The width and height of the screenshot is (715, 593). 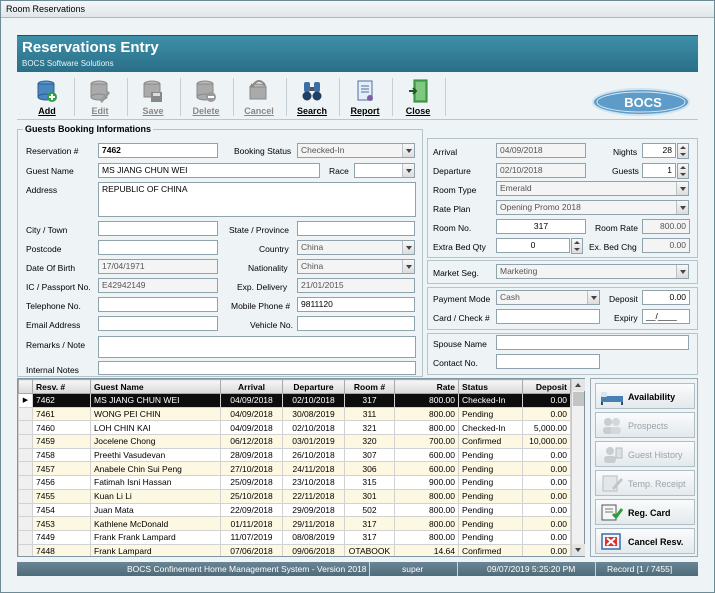 What do you see at coordinates (578, 467) in the screenshot?
I see `grid-scrollbar` at bounding box center [578, 467].